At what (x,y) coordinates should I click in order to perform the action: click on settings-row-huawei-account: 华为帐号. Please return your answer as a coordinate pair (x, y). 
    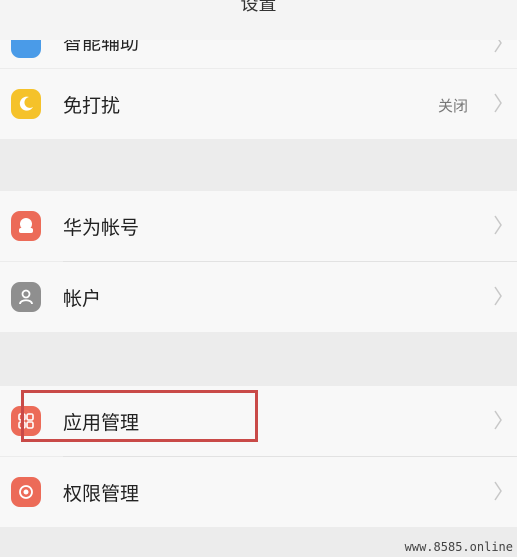
    Looking at the image, I should click on (258, 226).